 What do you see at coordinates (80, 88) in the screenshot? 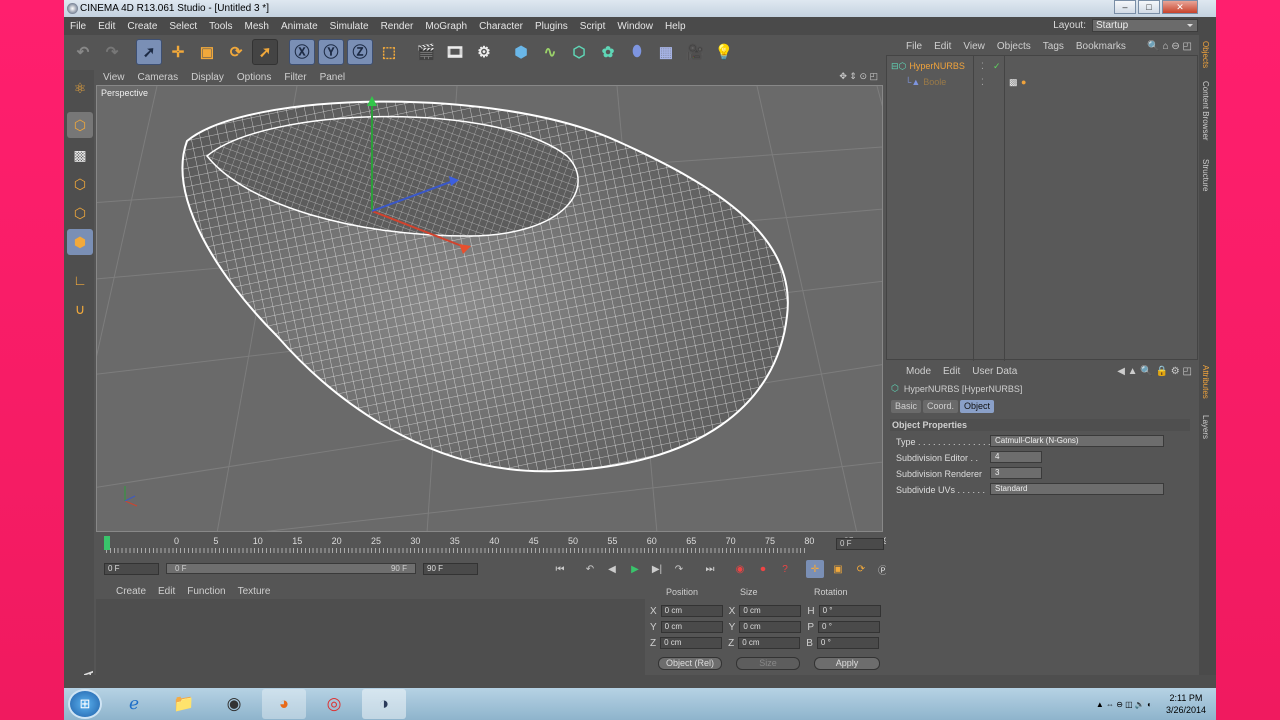
I see `make-editable-icon: ⚛` at bounding box center [80, 88].